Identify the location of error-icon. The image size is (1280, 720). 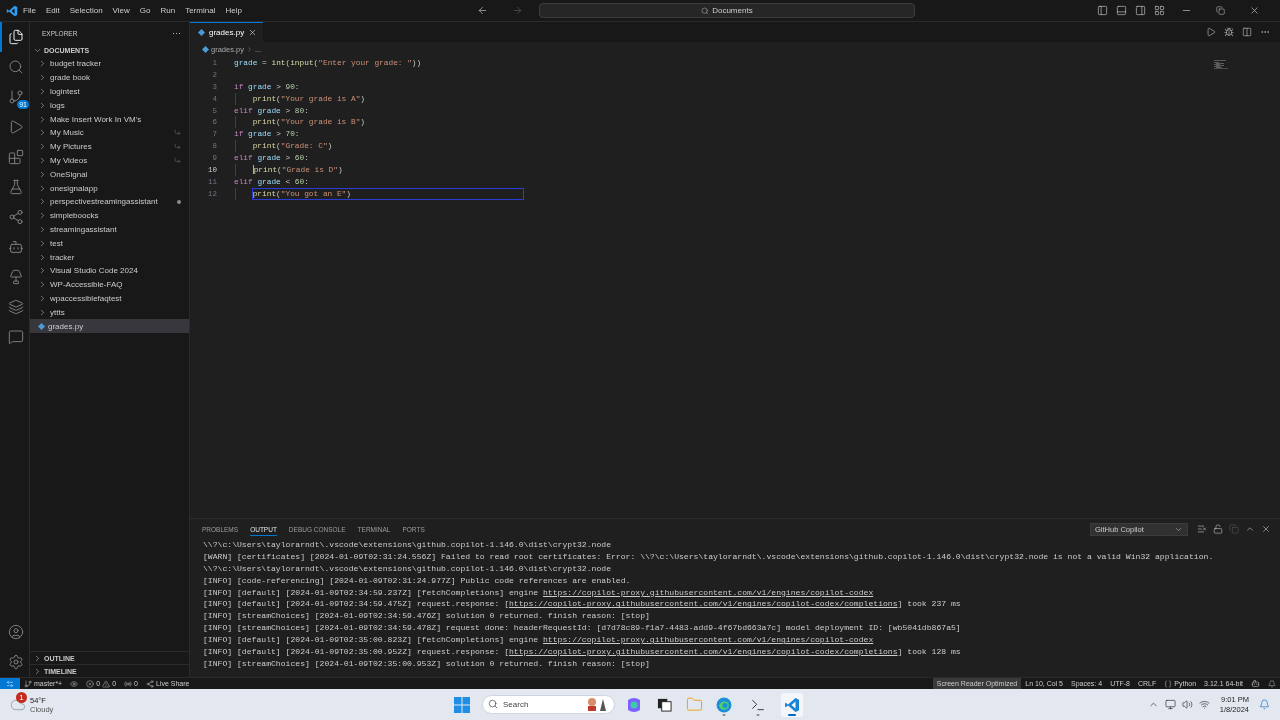
(90, 683).